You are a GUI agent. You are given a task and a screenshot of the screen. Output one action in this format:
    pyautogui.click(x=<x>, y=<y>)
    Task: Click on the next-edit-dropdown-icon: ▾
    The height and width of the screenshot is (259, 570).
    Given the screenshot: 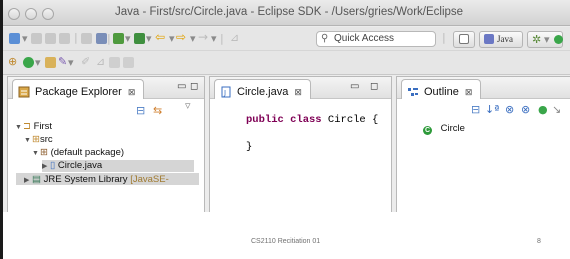 What is the action you would take?
    pyautogui.click(x=214, y=39)
    